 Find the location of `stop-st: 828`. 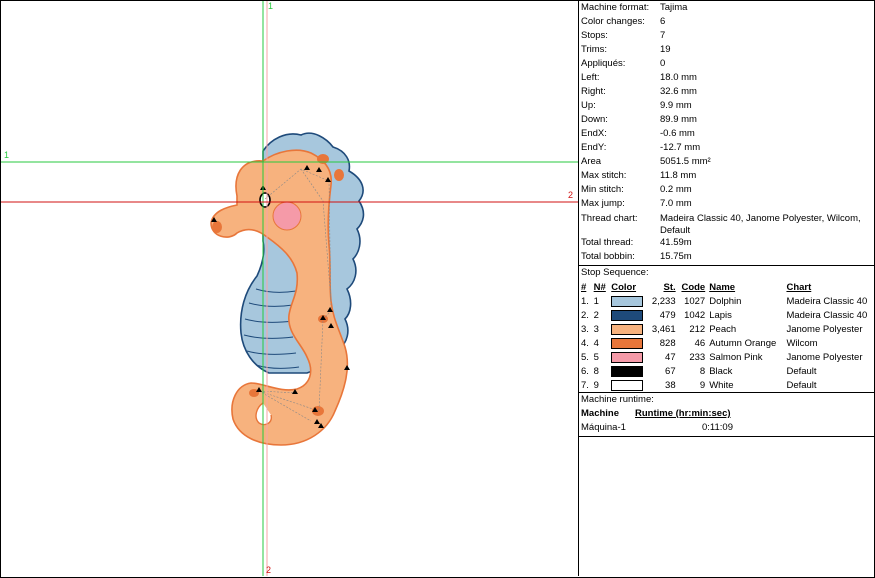

stop-st: 828 is located at coordinates (667, 343).